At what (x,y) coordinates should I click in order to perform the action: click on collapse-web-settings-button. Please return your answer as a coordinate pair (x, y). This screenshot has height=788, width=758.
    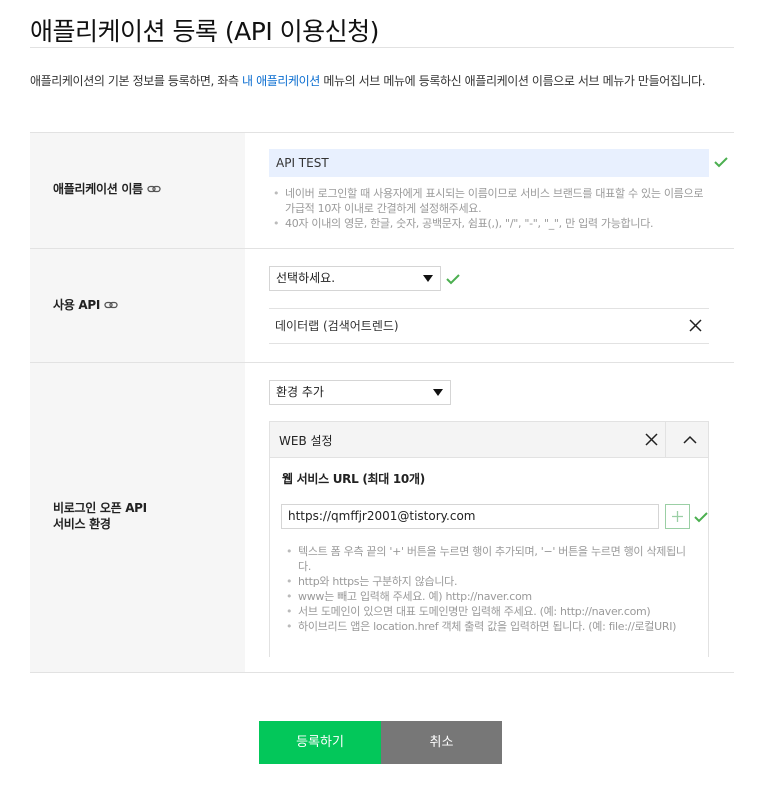
    Looking at the image, I should click on (690, 440).